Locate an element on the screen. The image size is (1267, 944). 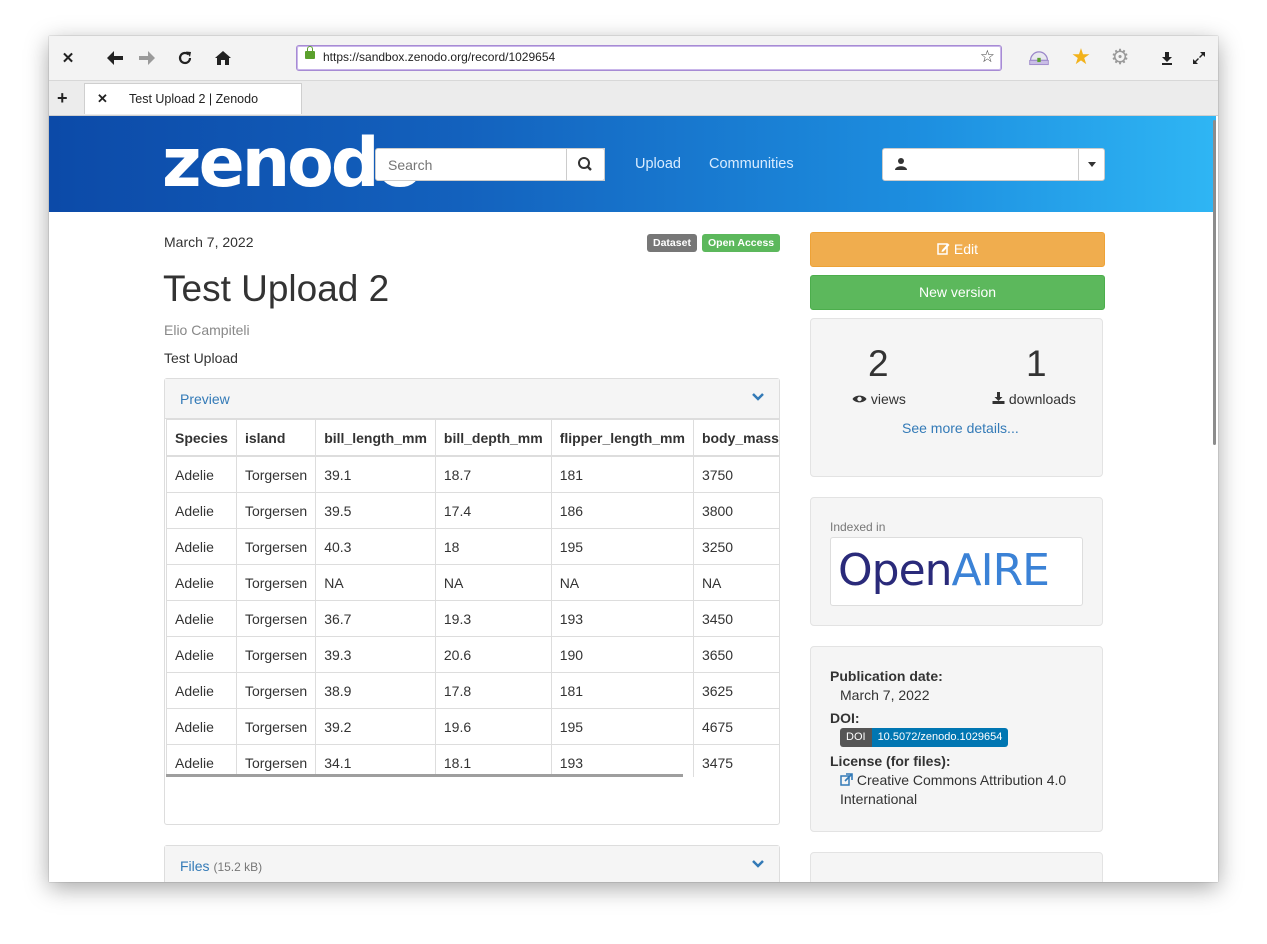
record-author: Elio Campiteli is located at coordinates (207, 330).